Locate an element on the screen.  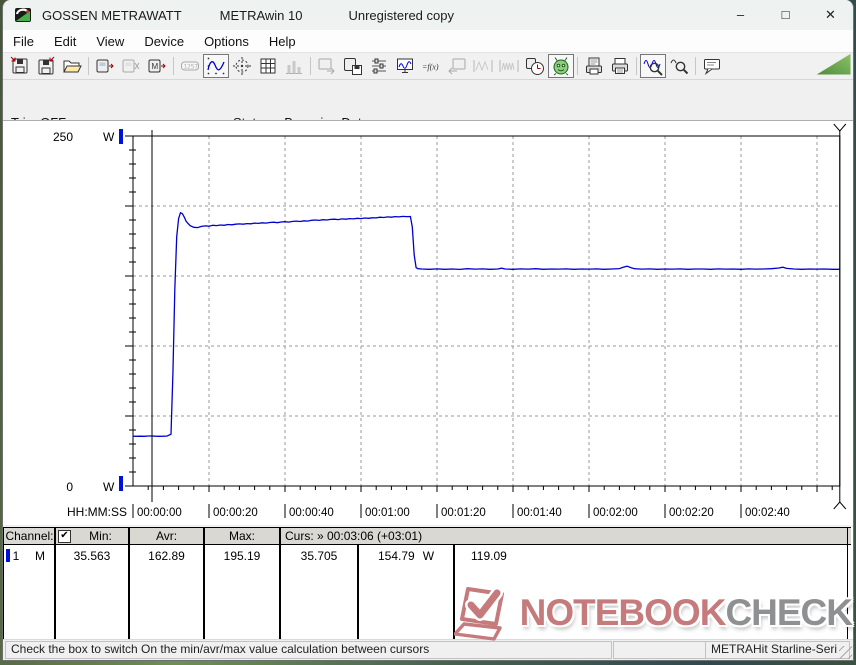
x-tick-label: 00:02:00 is located at coordinates (615, 513).